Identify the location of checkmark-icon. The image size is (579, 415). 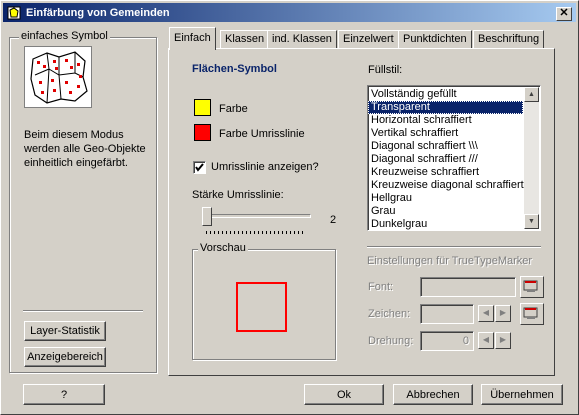
(199, 167).